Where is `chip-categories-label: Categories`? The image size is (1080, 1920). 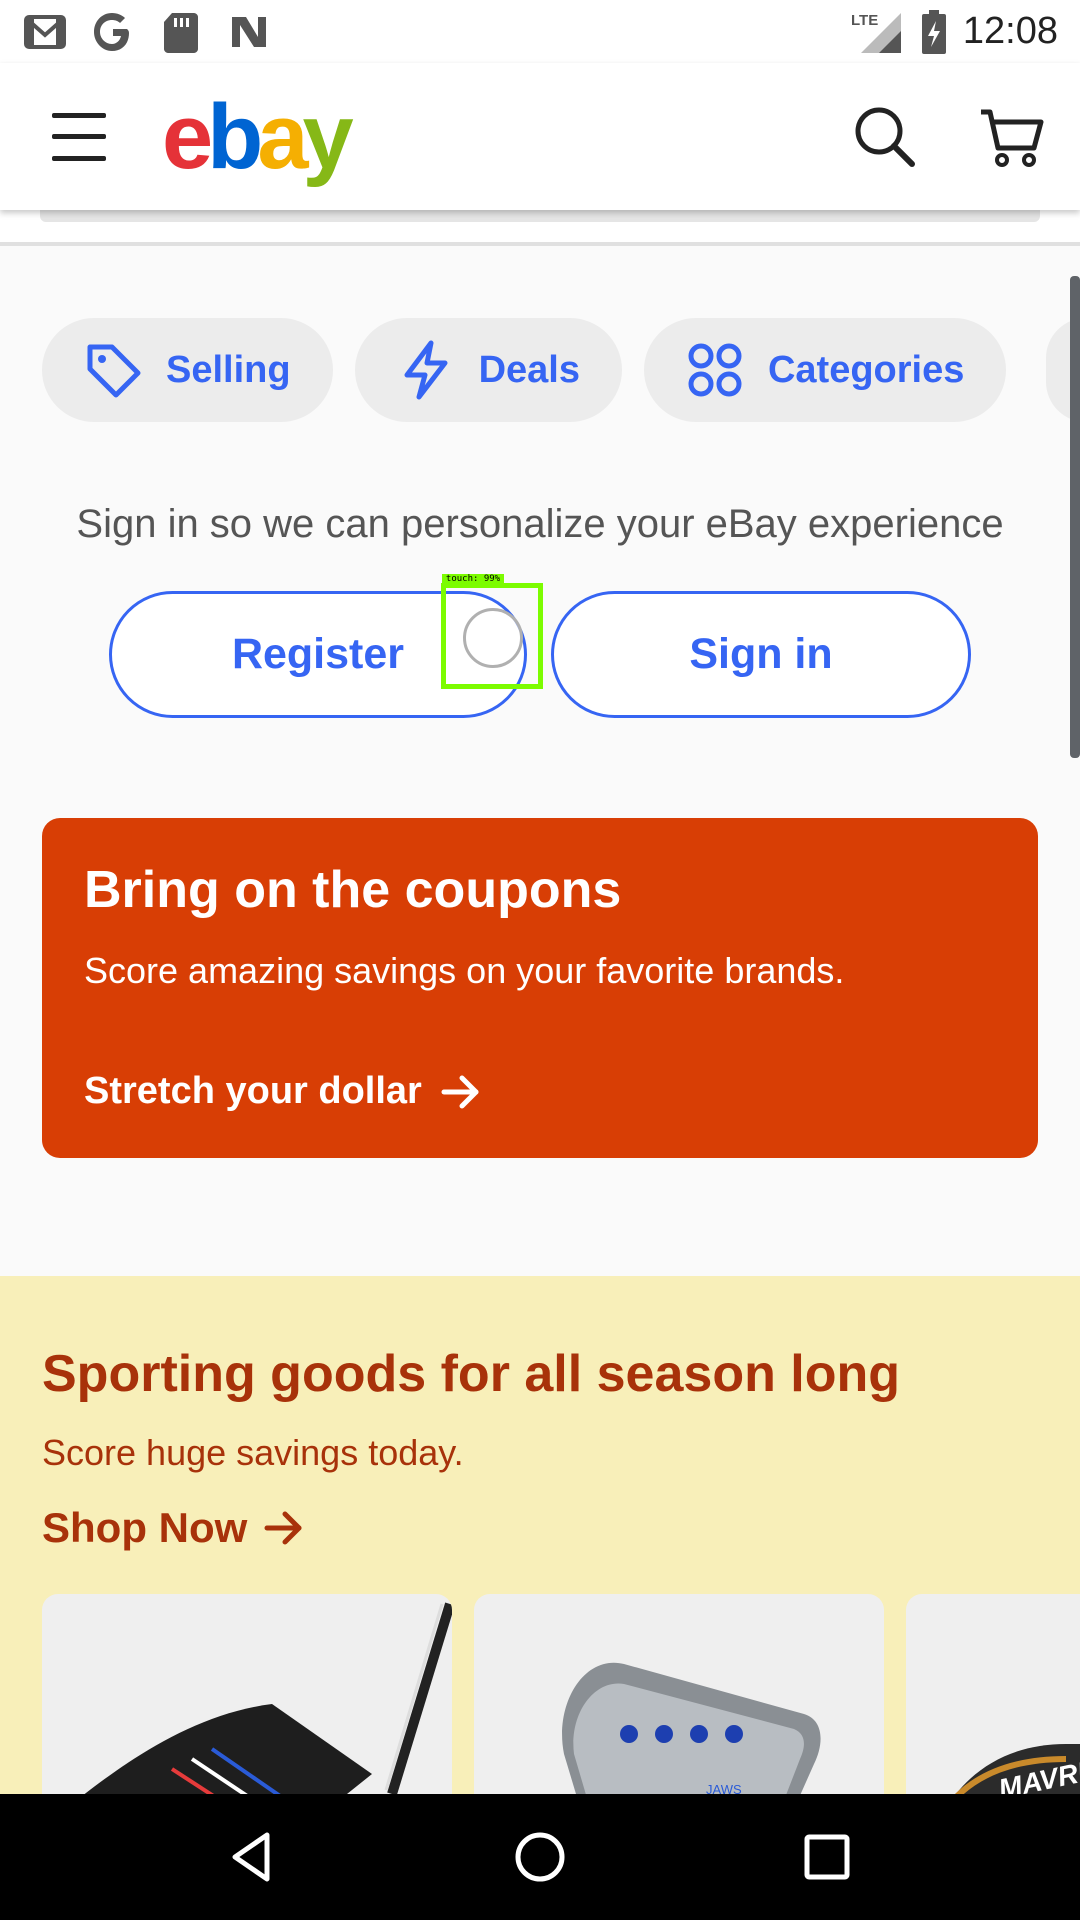
chip-categories-label: Categories is located at coordinates (866, 369).